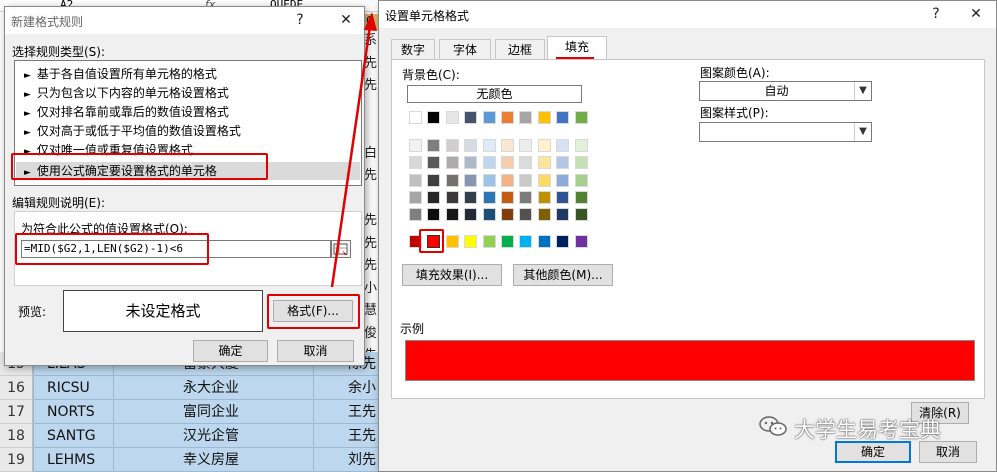 This screenshot has width=997, height=472. Describe the element at coordinates (16, 460) in the screenshot. I see `row-header: 19` at that location.